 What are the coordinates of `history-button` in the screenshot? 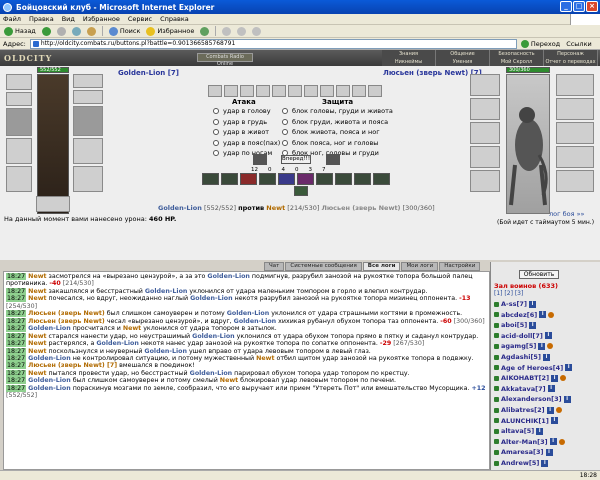 It's located at (205, 31).